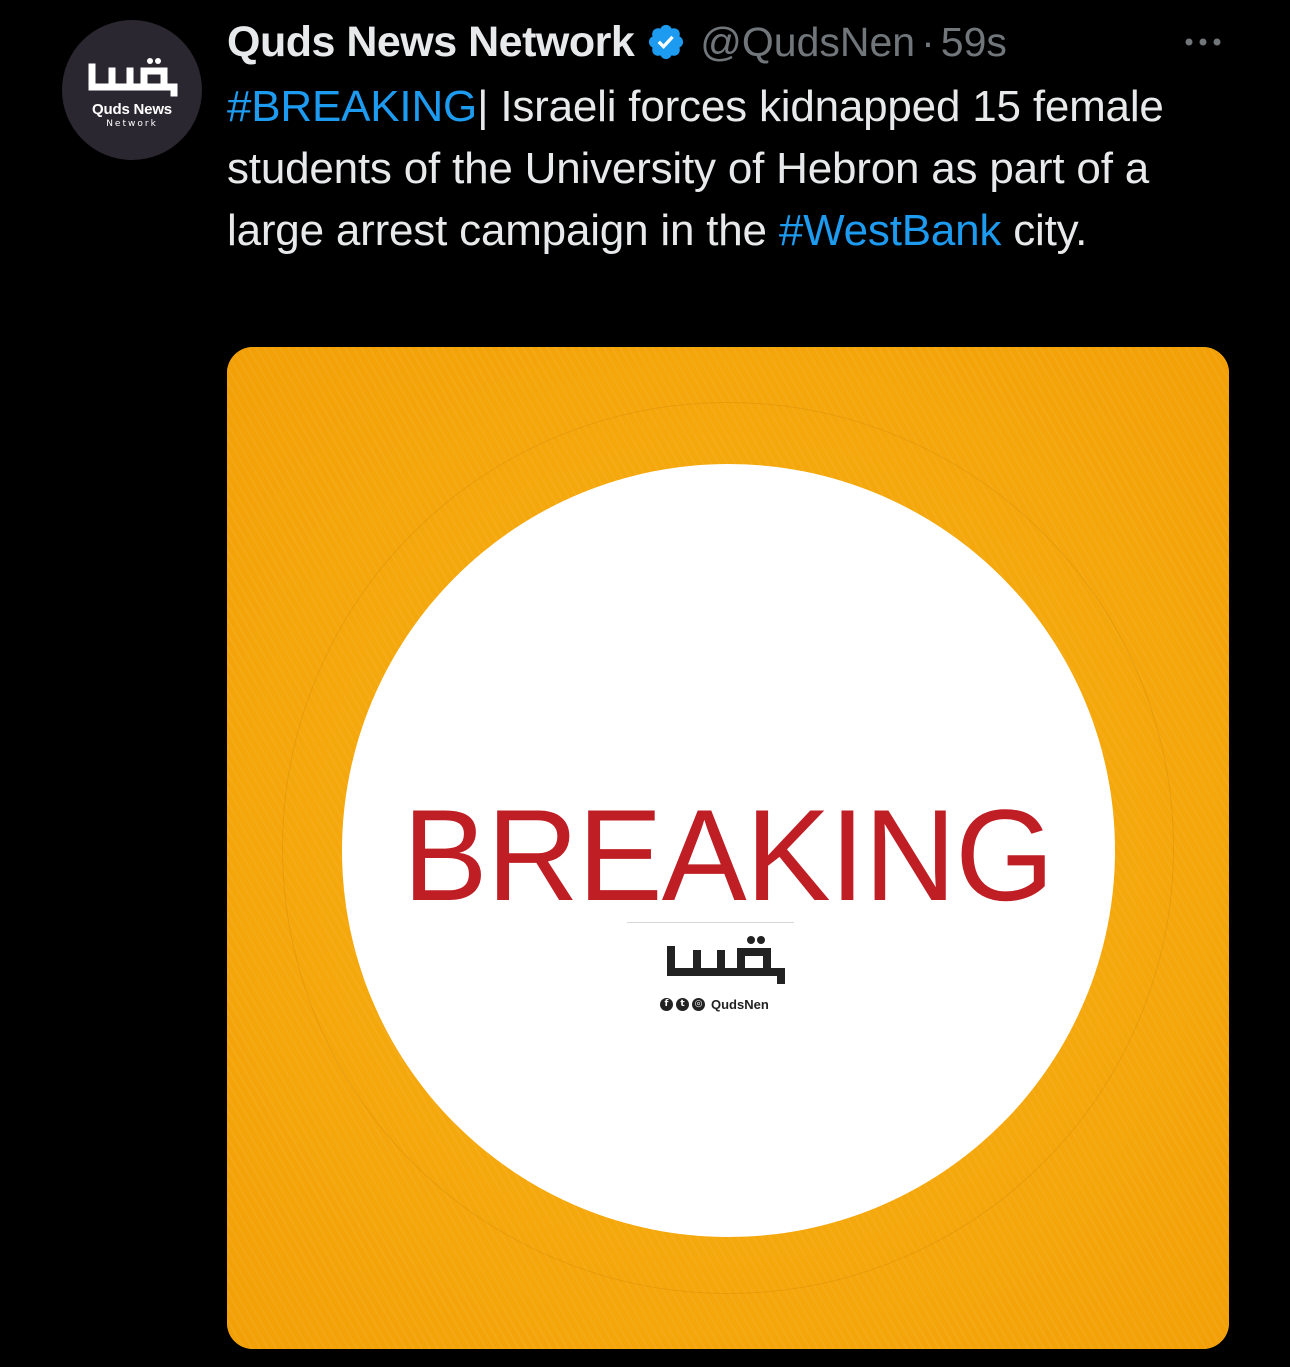 This screenshot has height=1367, width=1290. What do you see at coordinates (740, 1004) in the screenshot?
I see `media-watermark-handle: QudsNen` at bounding box center [740, 1004].